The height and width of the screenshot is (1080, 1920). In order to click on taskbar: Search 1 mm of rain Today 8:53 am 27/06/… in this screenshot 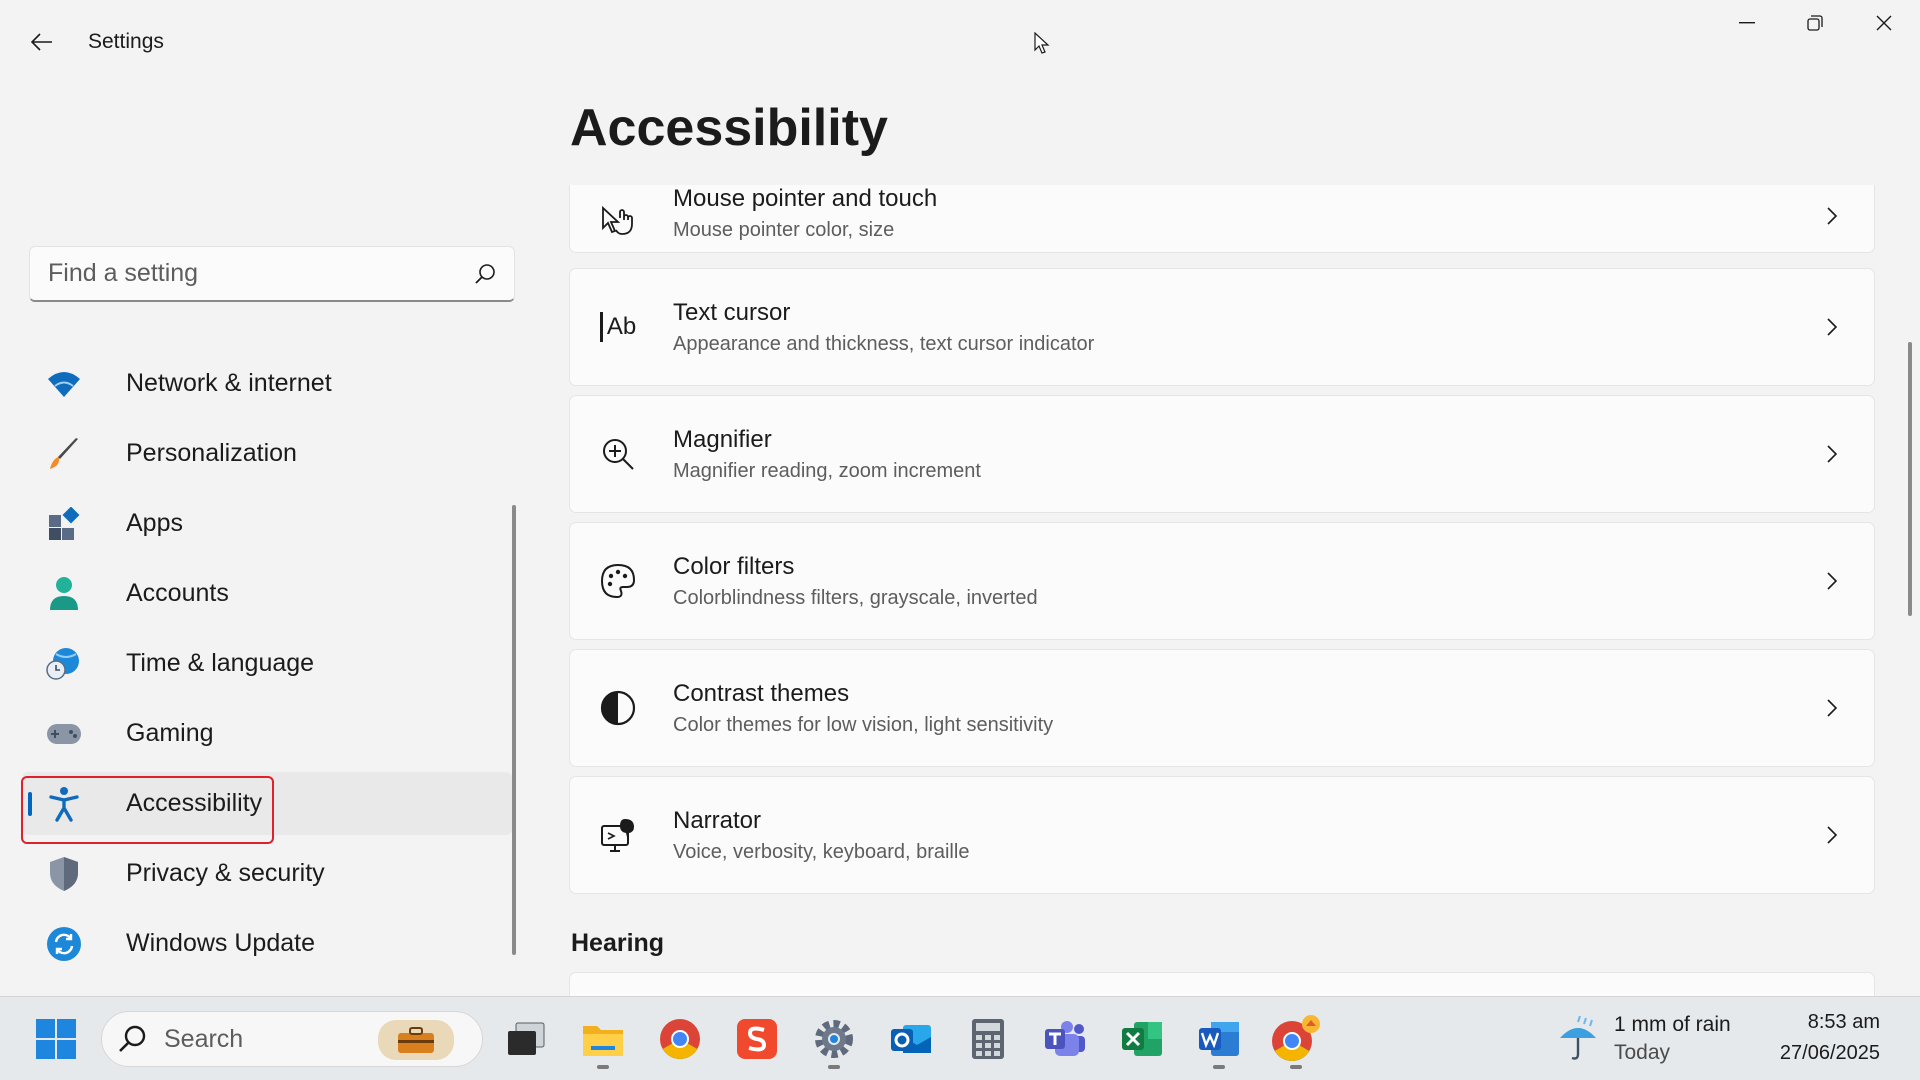, I will do `click(960, 1038)`.